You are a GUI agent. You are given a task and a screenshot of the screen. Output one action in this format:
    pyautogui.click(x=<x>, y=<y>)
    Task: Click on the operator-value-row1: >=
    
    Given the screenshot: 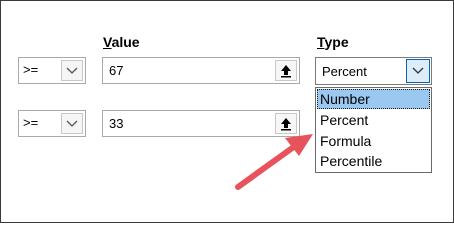 What is the action you would take?
    pyautogui.click(x=31, y=69)
    